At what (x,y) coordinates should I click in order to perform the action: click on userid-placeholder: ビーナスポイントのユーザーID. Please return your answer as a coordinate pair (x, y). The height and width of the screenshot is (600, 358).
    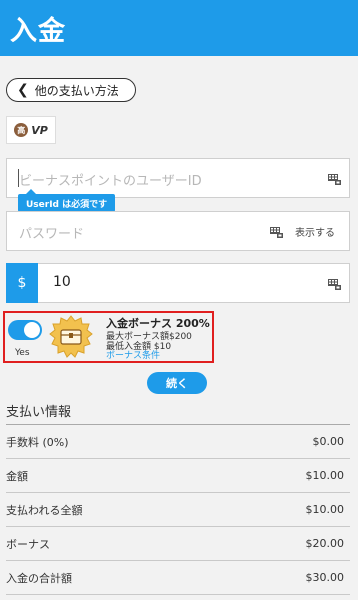
    Looking at the image, I should click on (110, 181).